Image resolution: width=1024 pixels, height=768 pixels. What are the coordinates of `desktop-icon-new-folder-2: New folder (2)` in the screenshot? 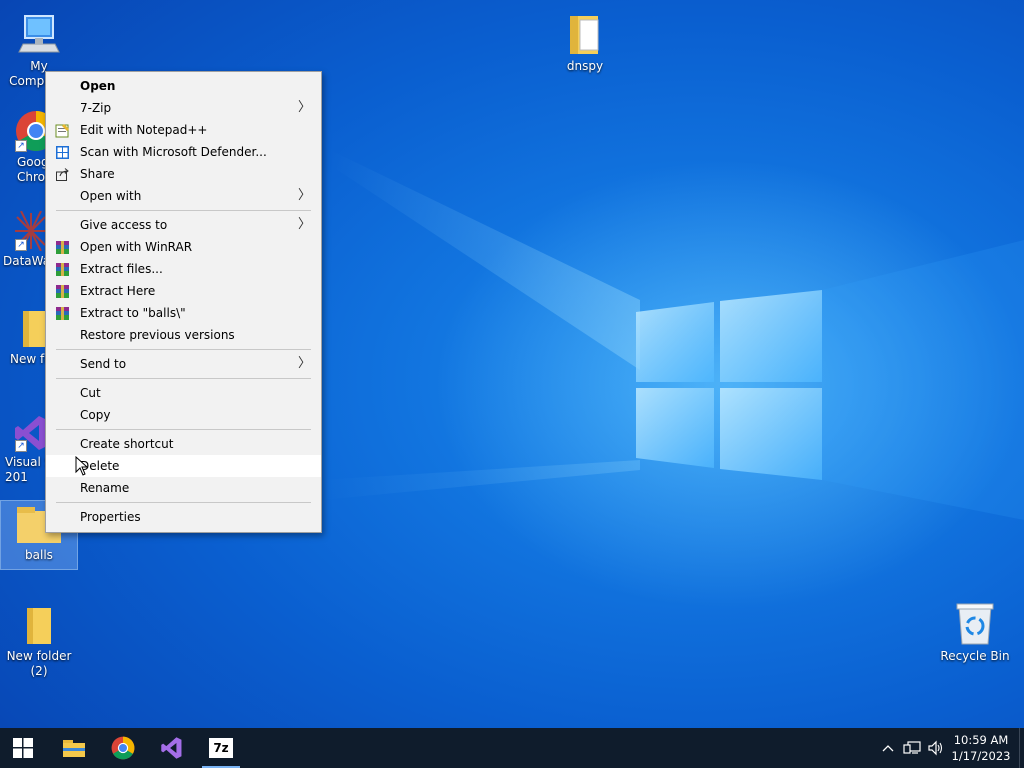 It's located at (39, 639).